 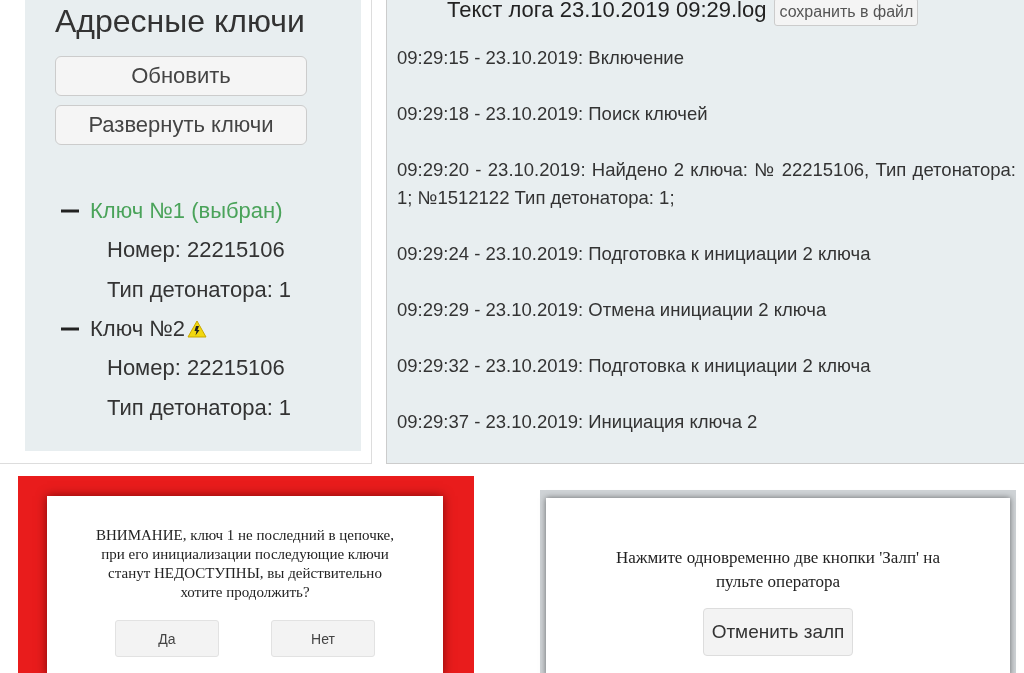 I want to click on log-entry: 09:29:20 - 23.10.2019: Найдено 2 ключа: № 22215106, Тип детонатора: 1; №1512122 Тип детонатора: 1;, so click(x=706, y=184).